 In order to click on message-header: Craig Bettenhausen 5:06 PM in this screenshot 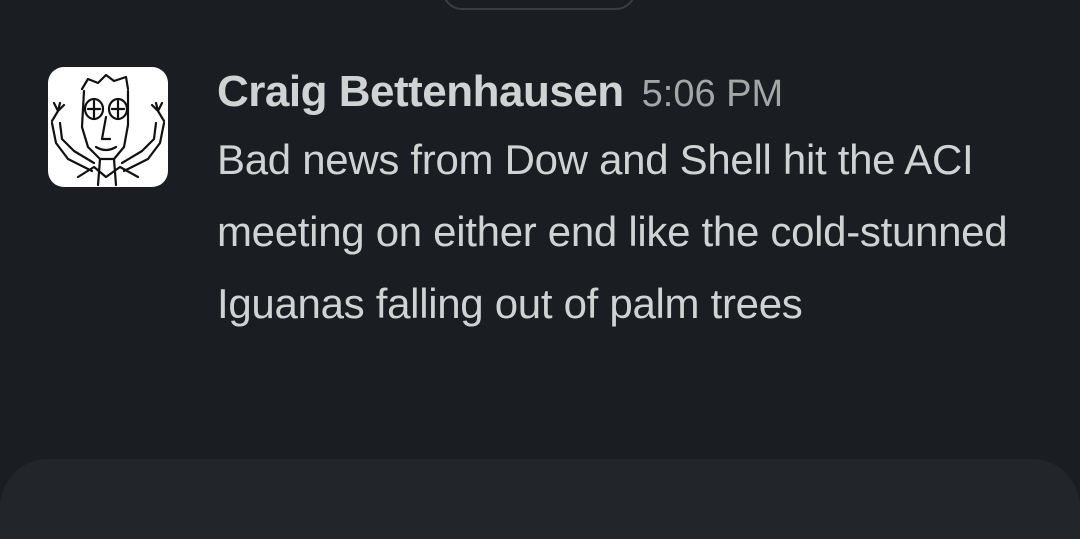, I will do `click(500, 97)`.